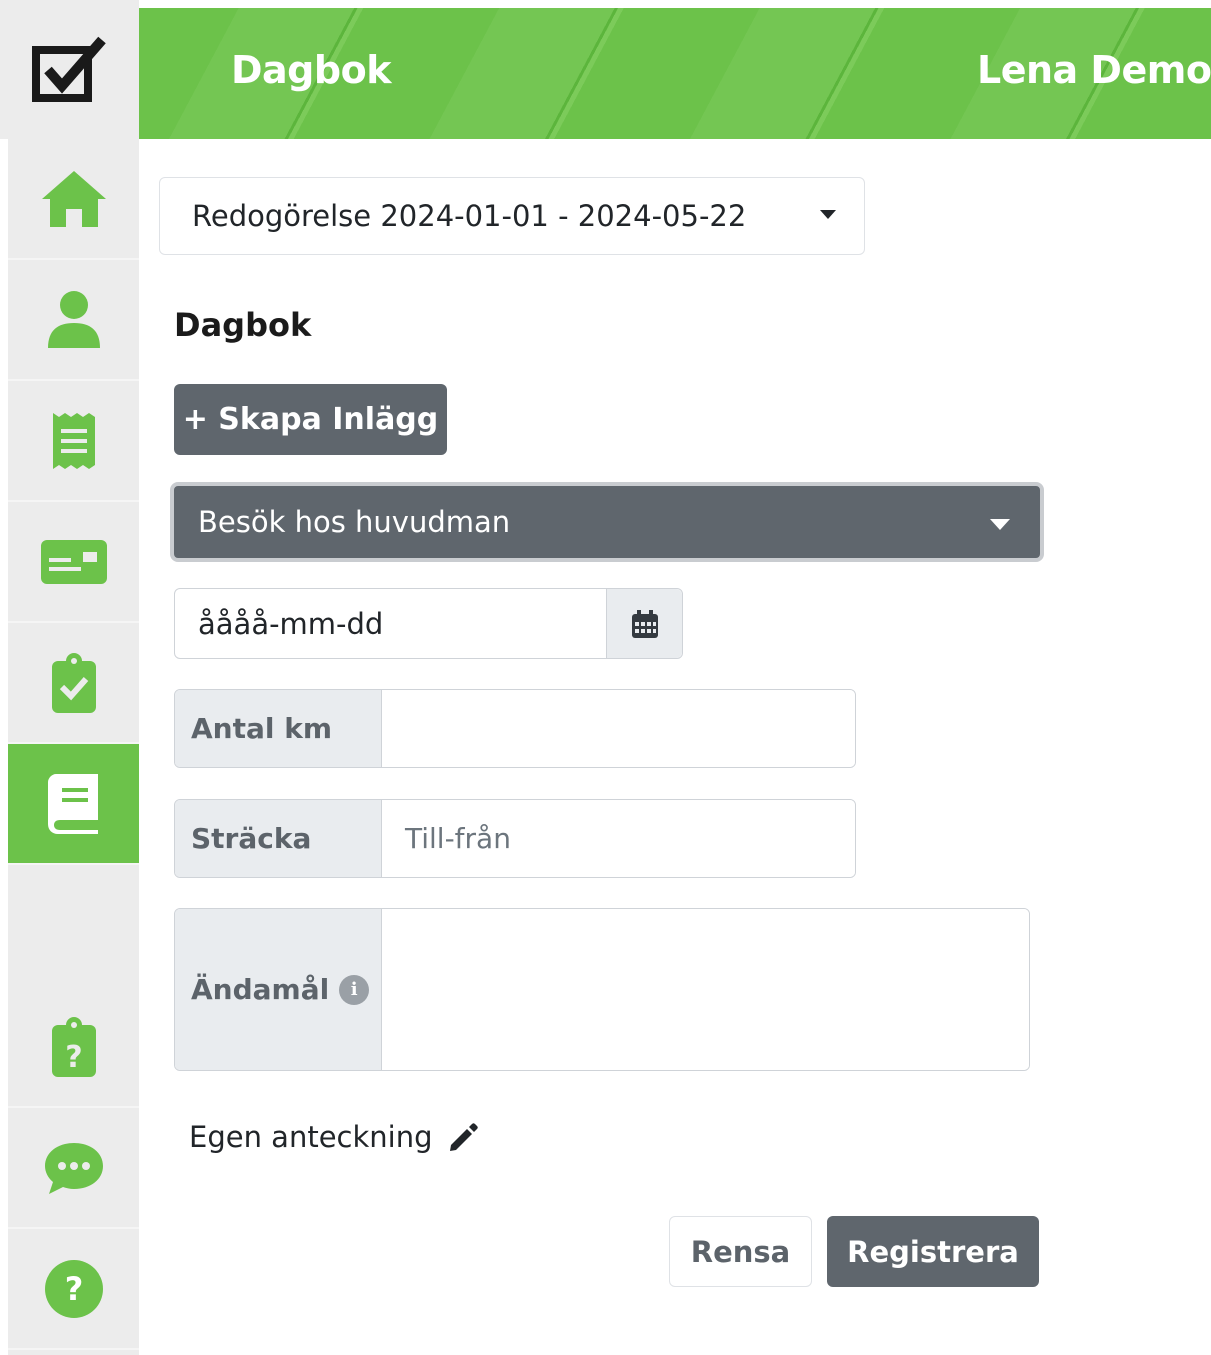  I want to click on km-input, so click(618, 728).